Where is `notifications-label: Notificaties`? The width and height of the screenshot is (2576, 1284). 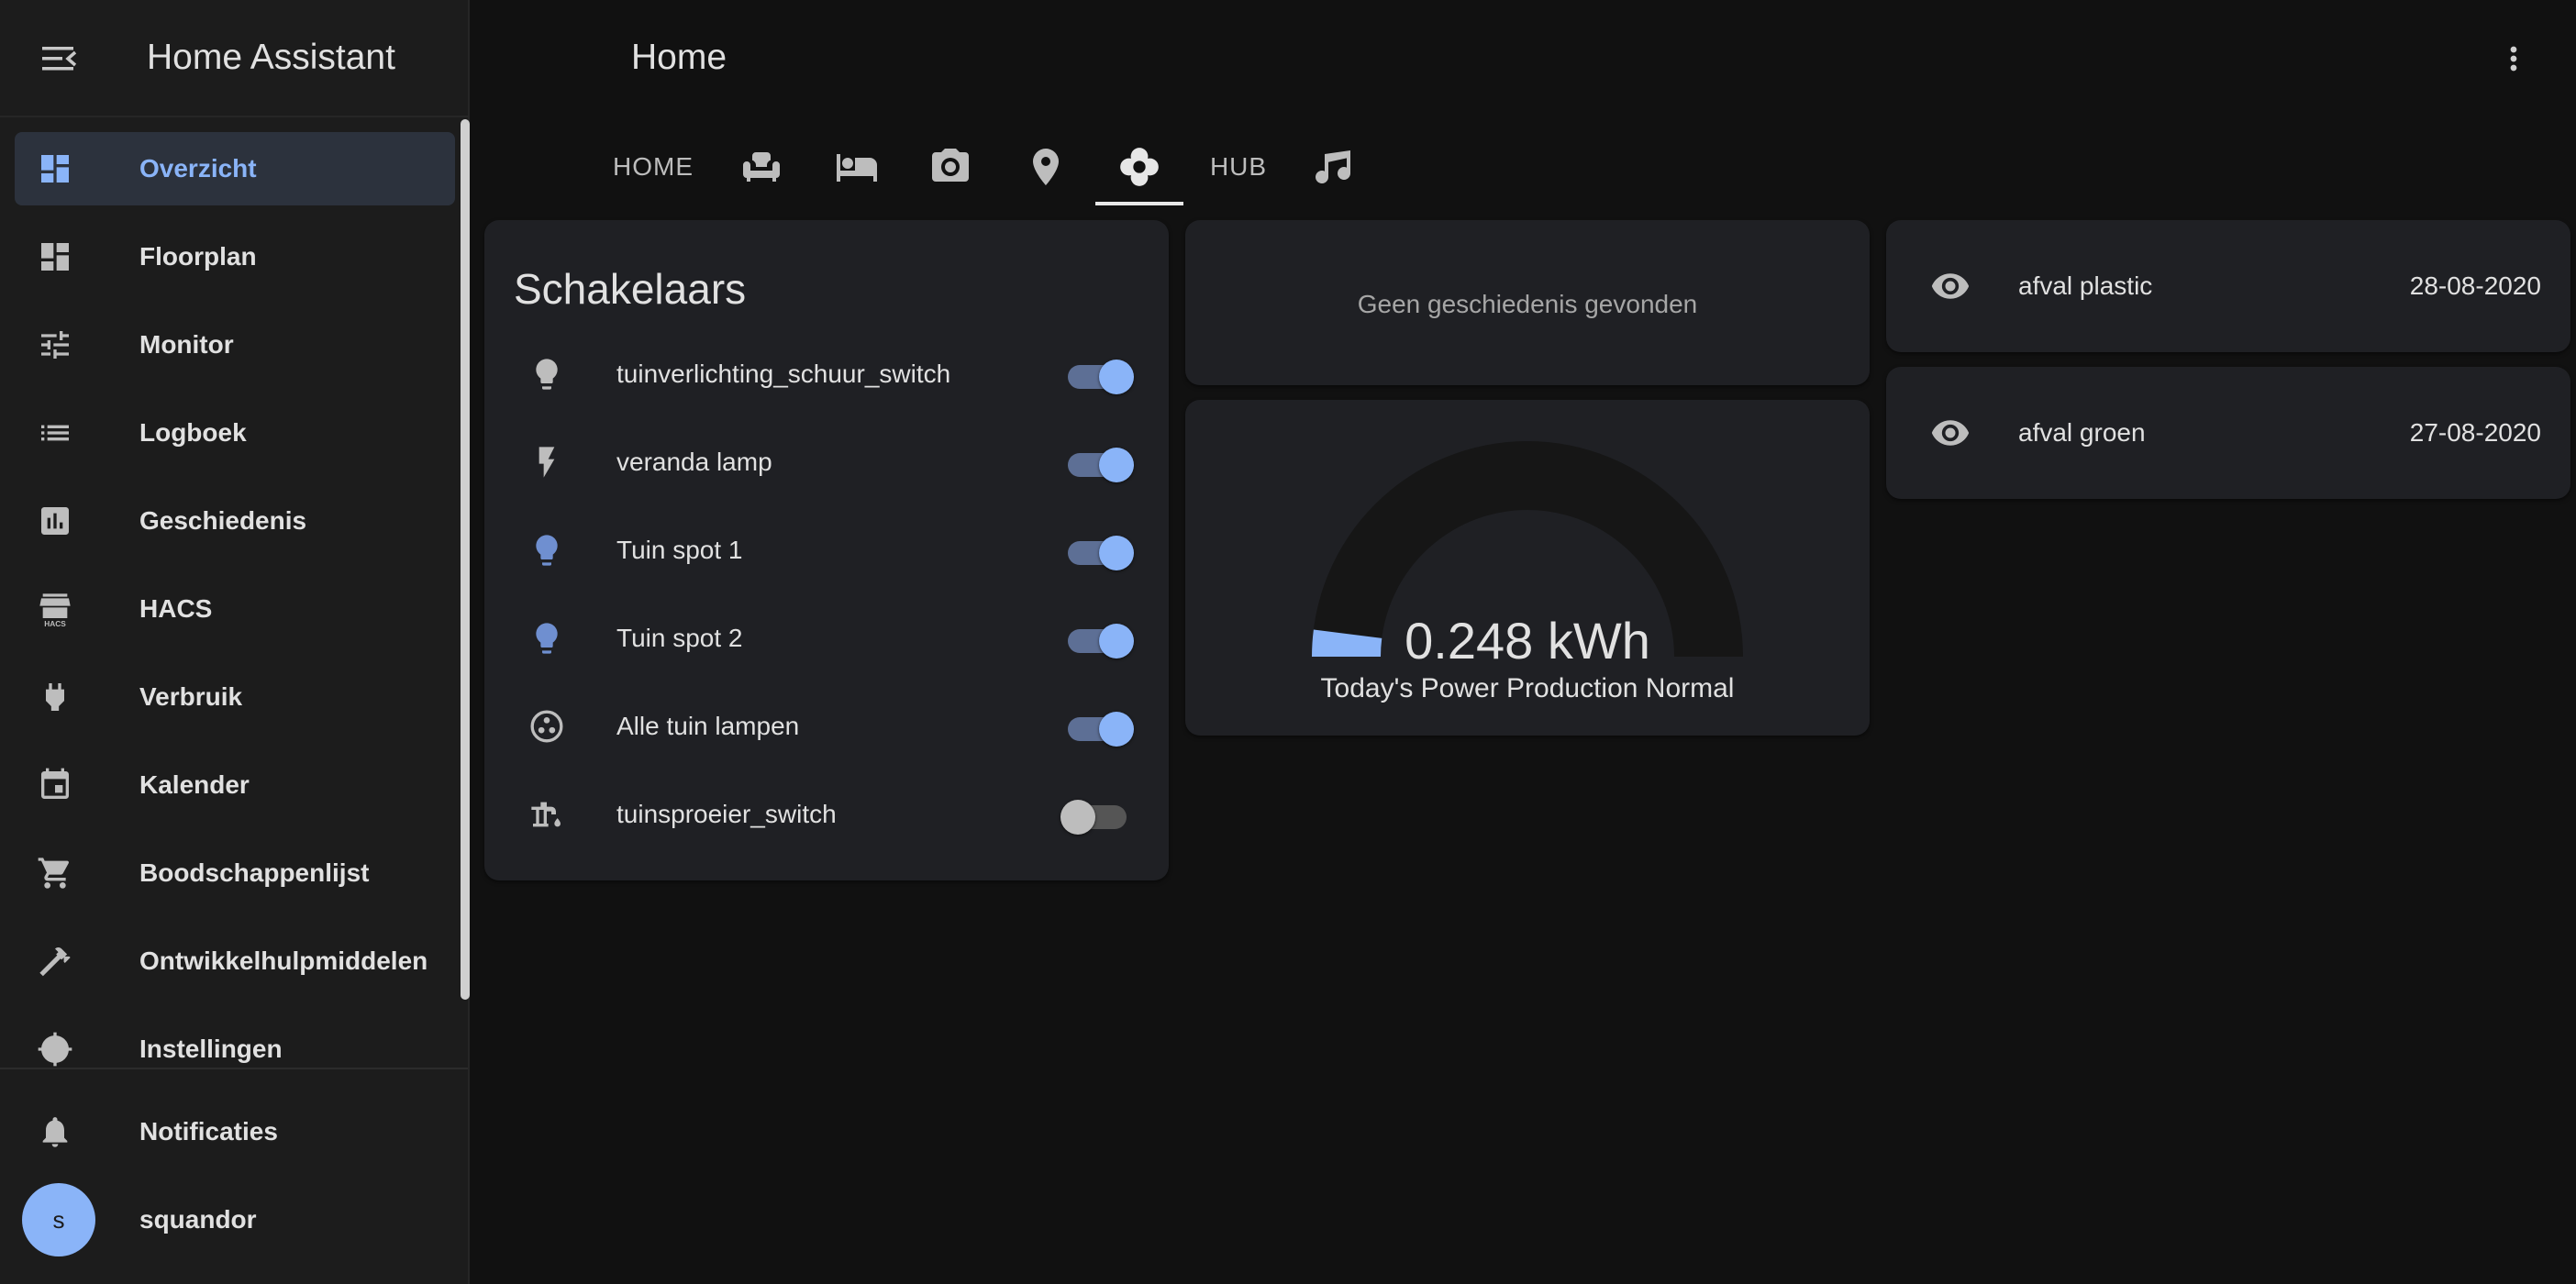 notifications-label: Notificaties is located at coordinates (208, 1131).